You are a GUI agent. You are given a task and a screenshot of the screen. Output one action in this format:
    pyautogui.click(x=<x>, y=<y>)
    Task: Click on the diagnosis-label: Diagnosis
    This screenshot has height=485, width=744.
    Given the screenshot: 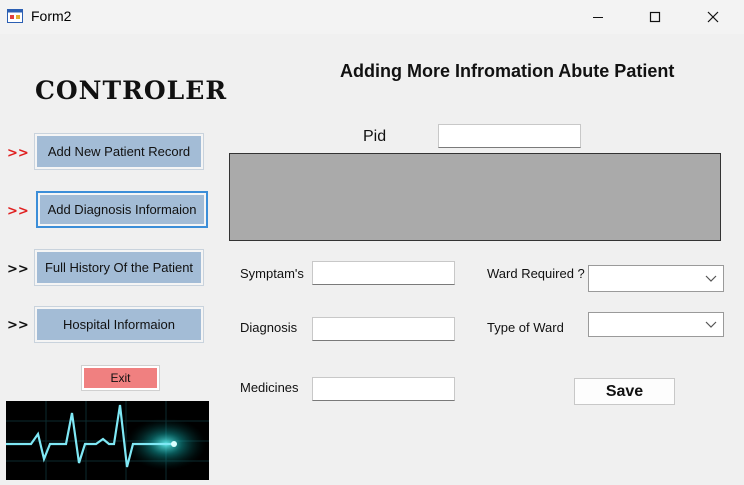 What is the action you would take?
    pyautogui.click(x=269, y=327)
    